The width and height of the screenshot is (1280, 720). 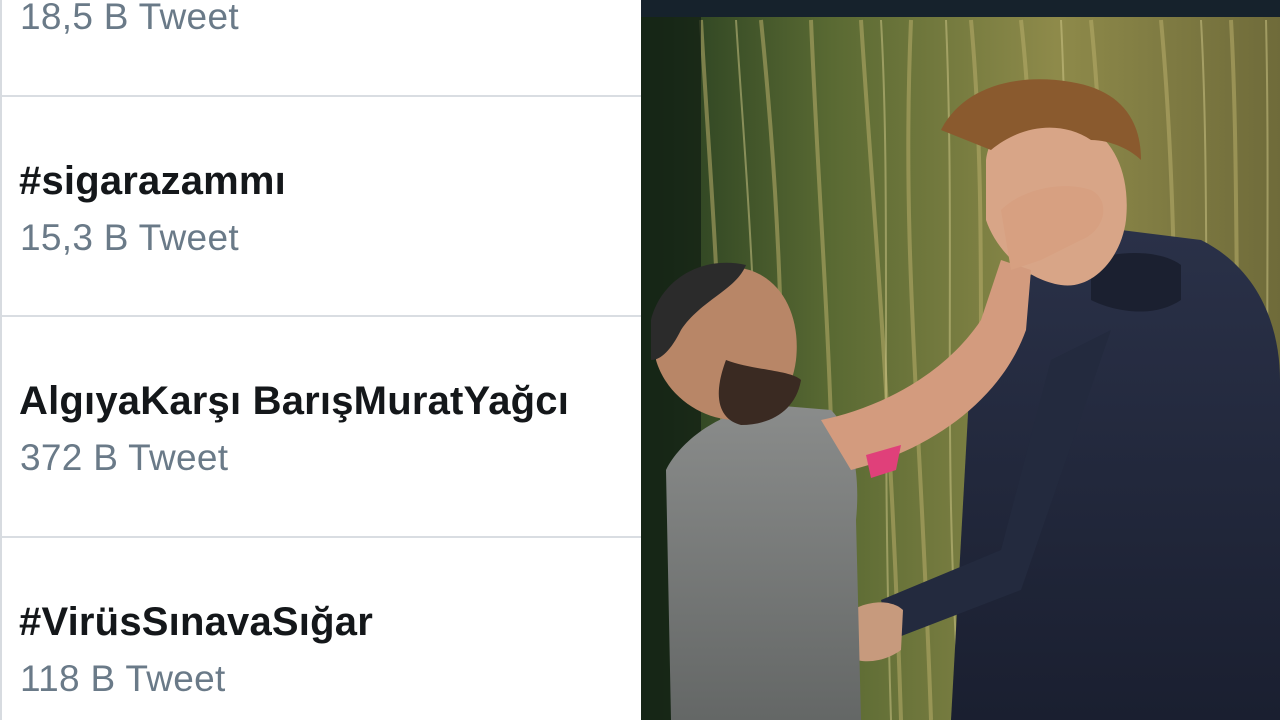 I want to click on trend-tweet-count: 15,3 B Tweet, so click(x=129, y=237).